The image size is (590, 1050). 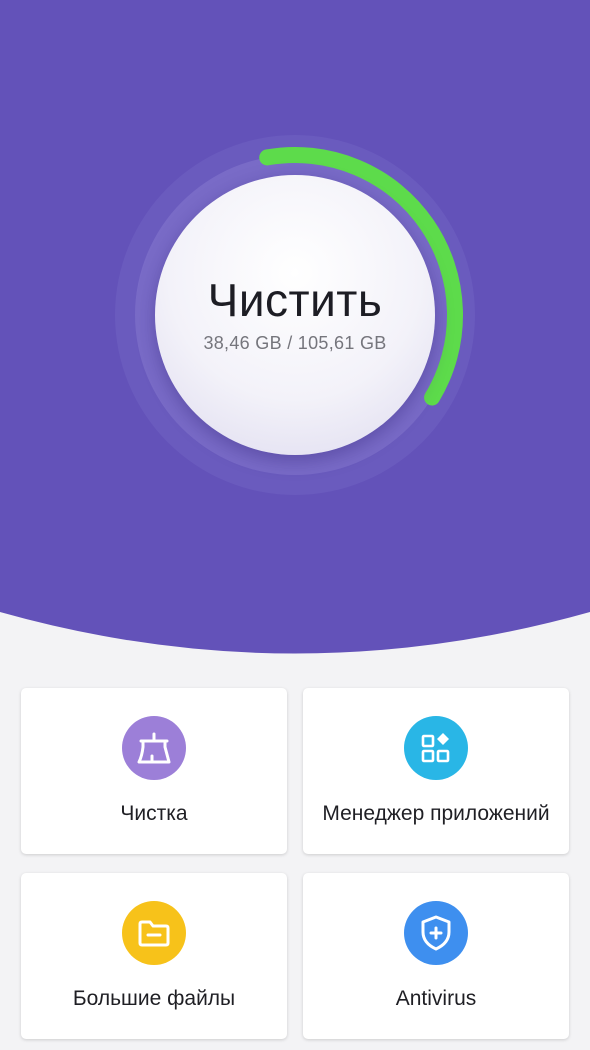 What do you see at coordinates (295, 300) in the screenshot?
I see `clean-button-label: Чистить` at bounding box center [295, 300].